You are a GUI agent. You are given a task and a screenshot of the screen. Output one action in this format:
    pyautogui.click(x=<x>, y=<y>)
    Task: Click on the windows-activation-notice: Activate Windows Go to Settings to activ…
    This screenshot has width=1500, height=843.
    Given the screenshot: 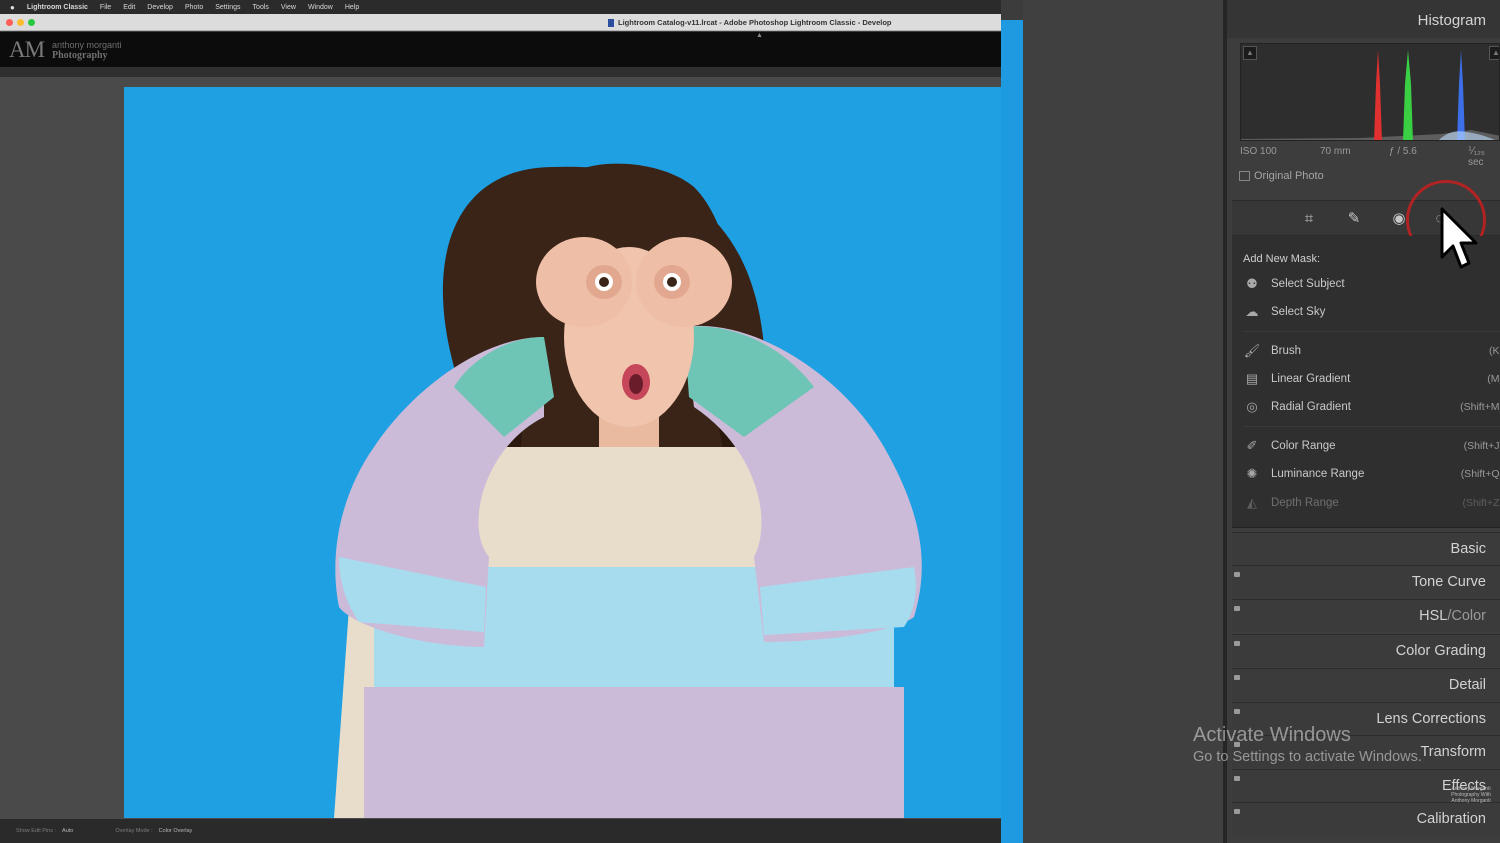 What is the action you would take?
    pyautogui.click(x=1307, y=744)
    